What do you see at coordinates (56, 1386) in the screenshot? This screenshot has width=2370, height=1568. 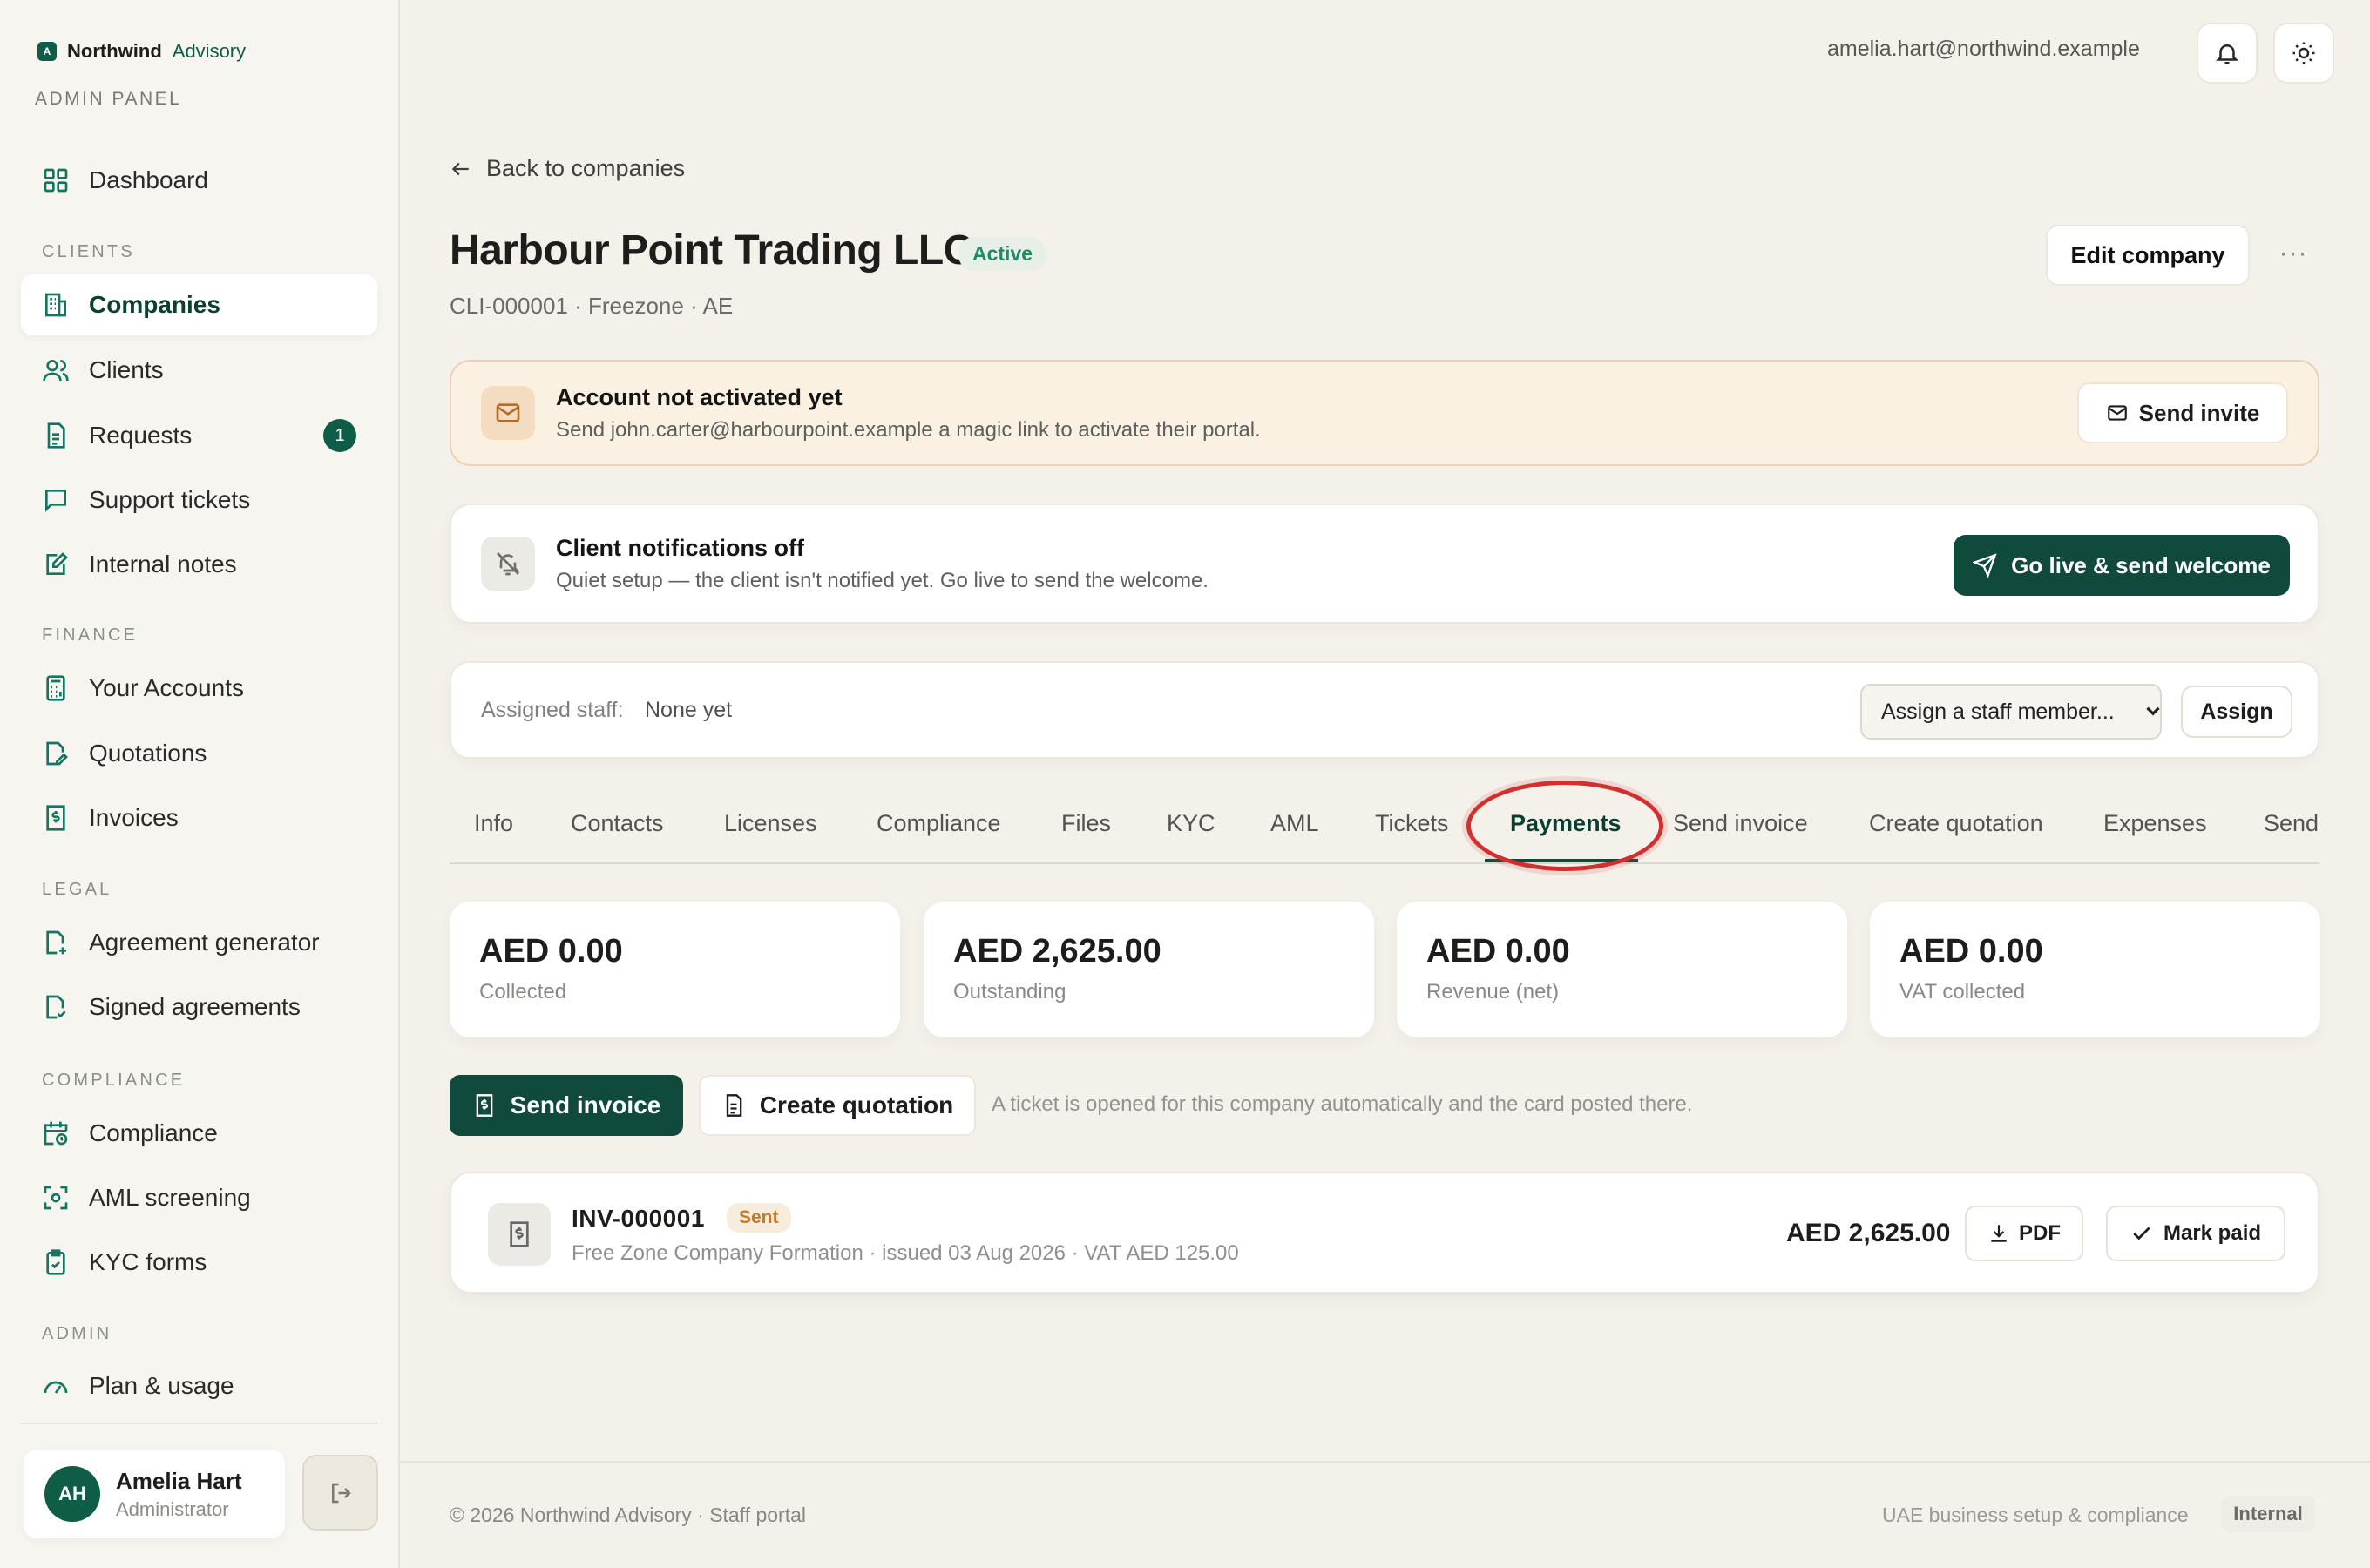 I see `gauge-icon` at bounding box center [56, 1386].